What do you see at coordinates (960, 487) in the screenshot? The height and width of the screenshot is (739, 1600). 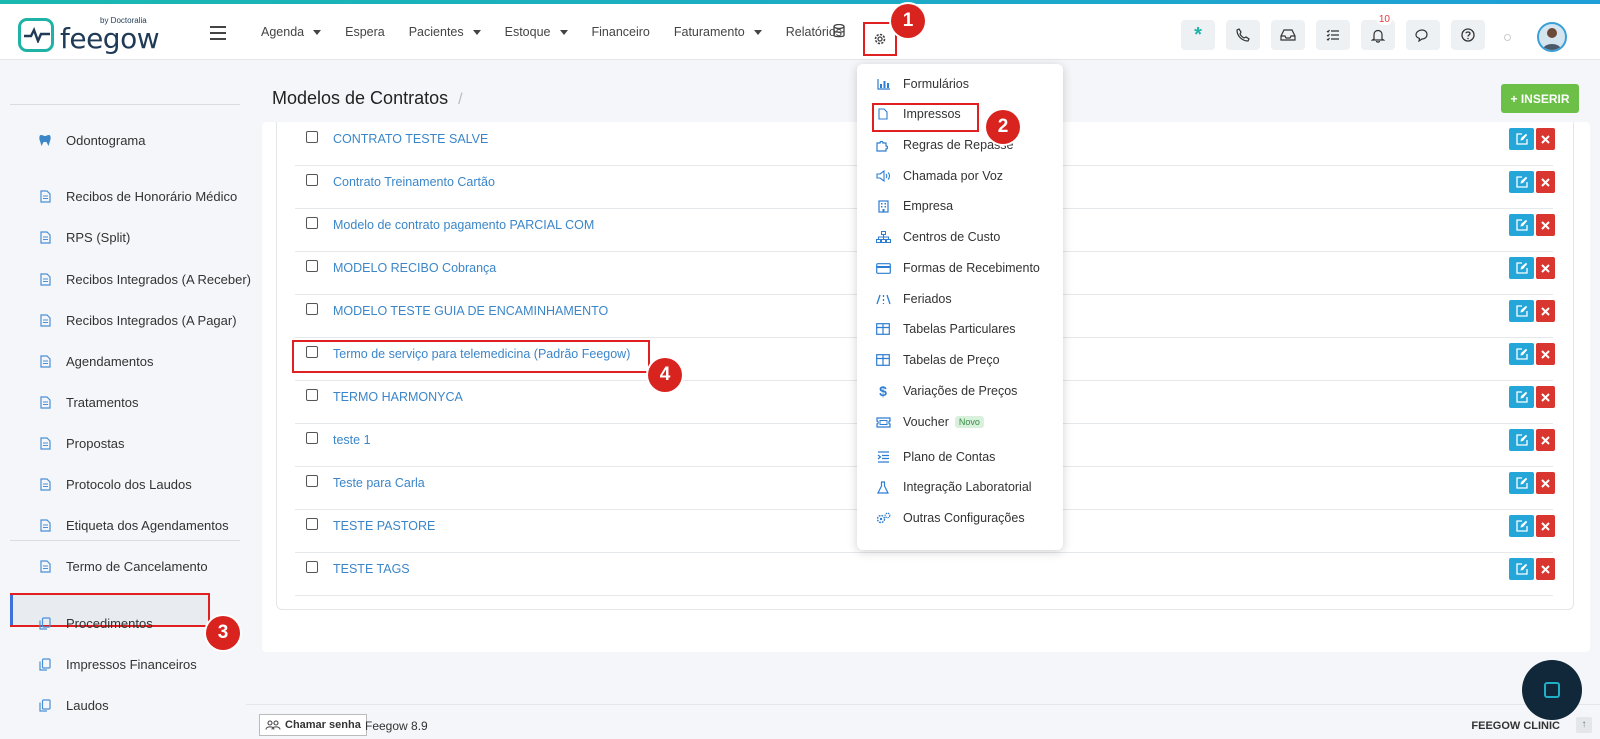 I see `settings-menu-item-integracao-laboratorial: Integração Laboratorial` at bounding box center [960, 487].